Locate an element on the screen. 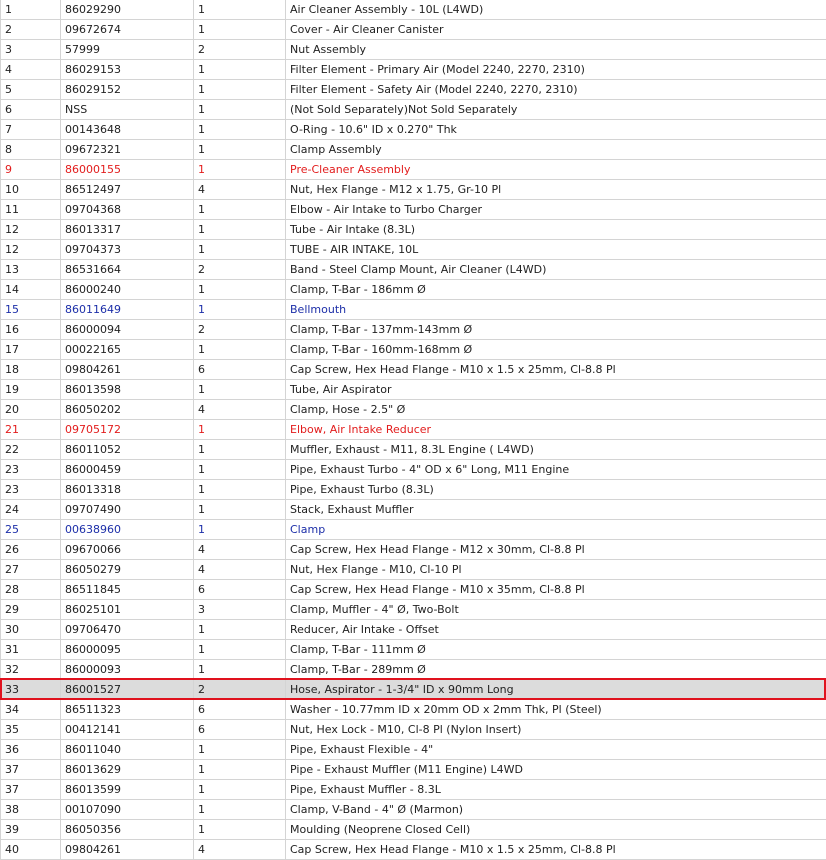 This screenshot has width=826, height=860. table-row: 21097051721Elbow, Air Intake Reducer is located at coordinates (413, 430).